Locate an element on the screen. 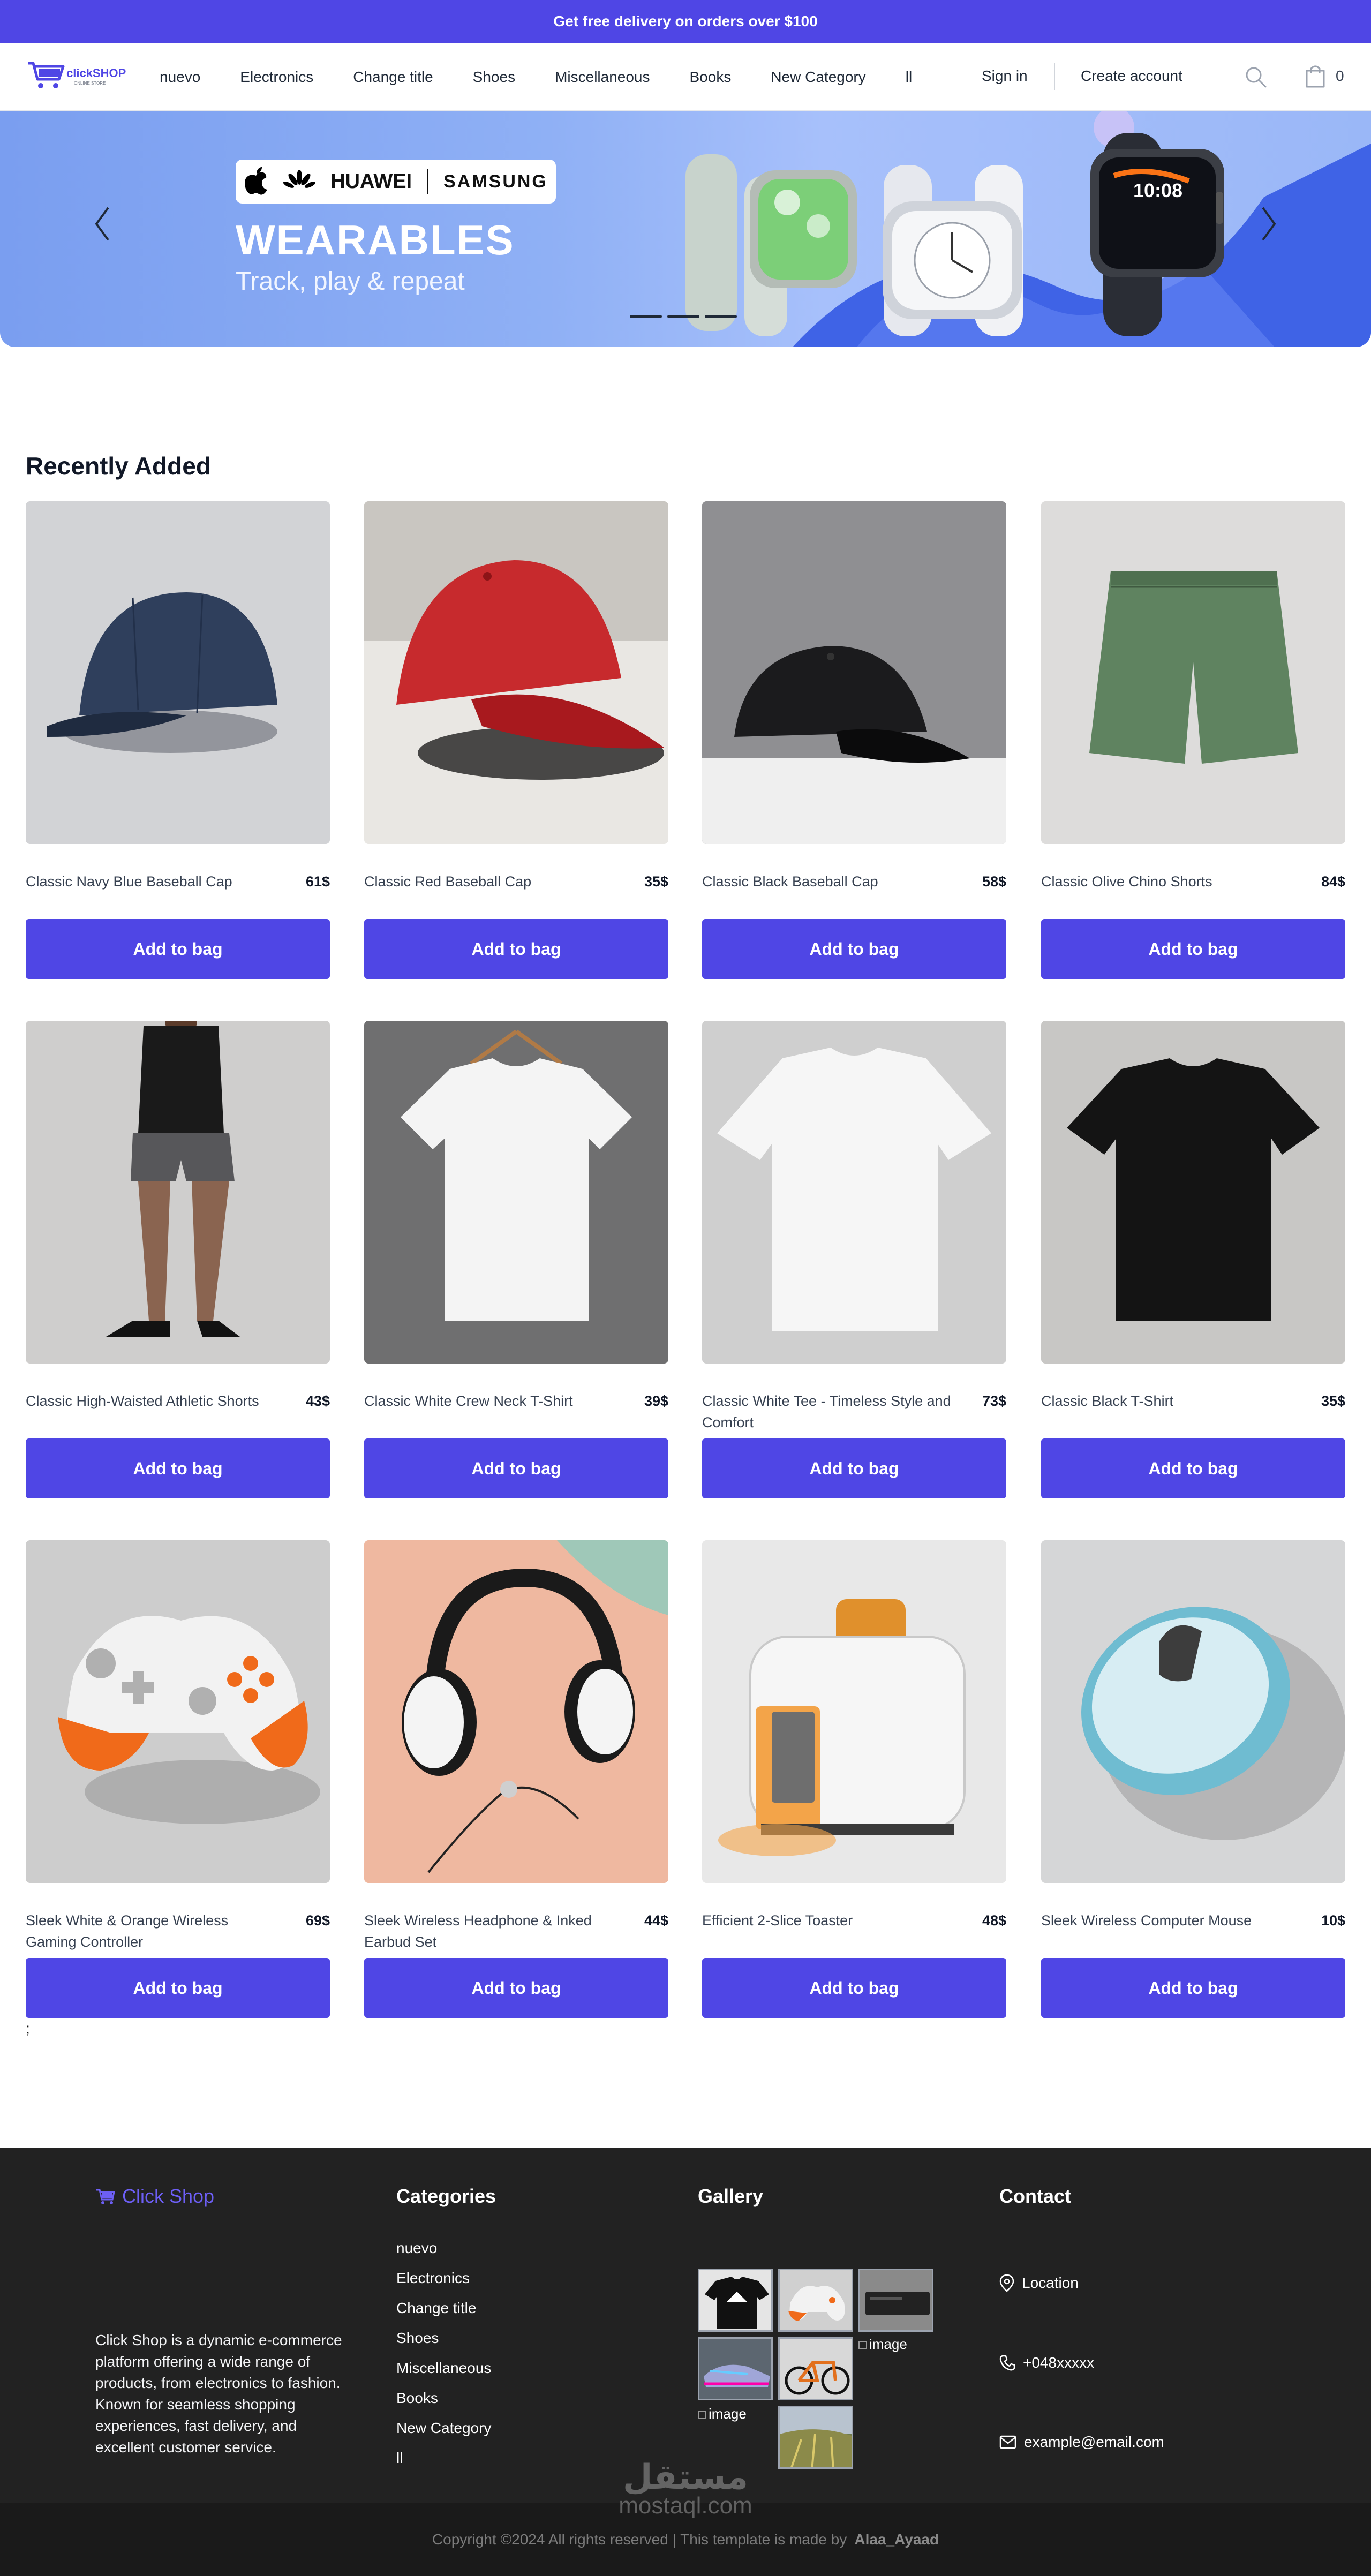 Image resolution: width=1371 pixels, height=2576 pixels. footer-category-link: New Category is located at coordinates (443, 2428).